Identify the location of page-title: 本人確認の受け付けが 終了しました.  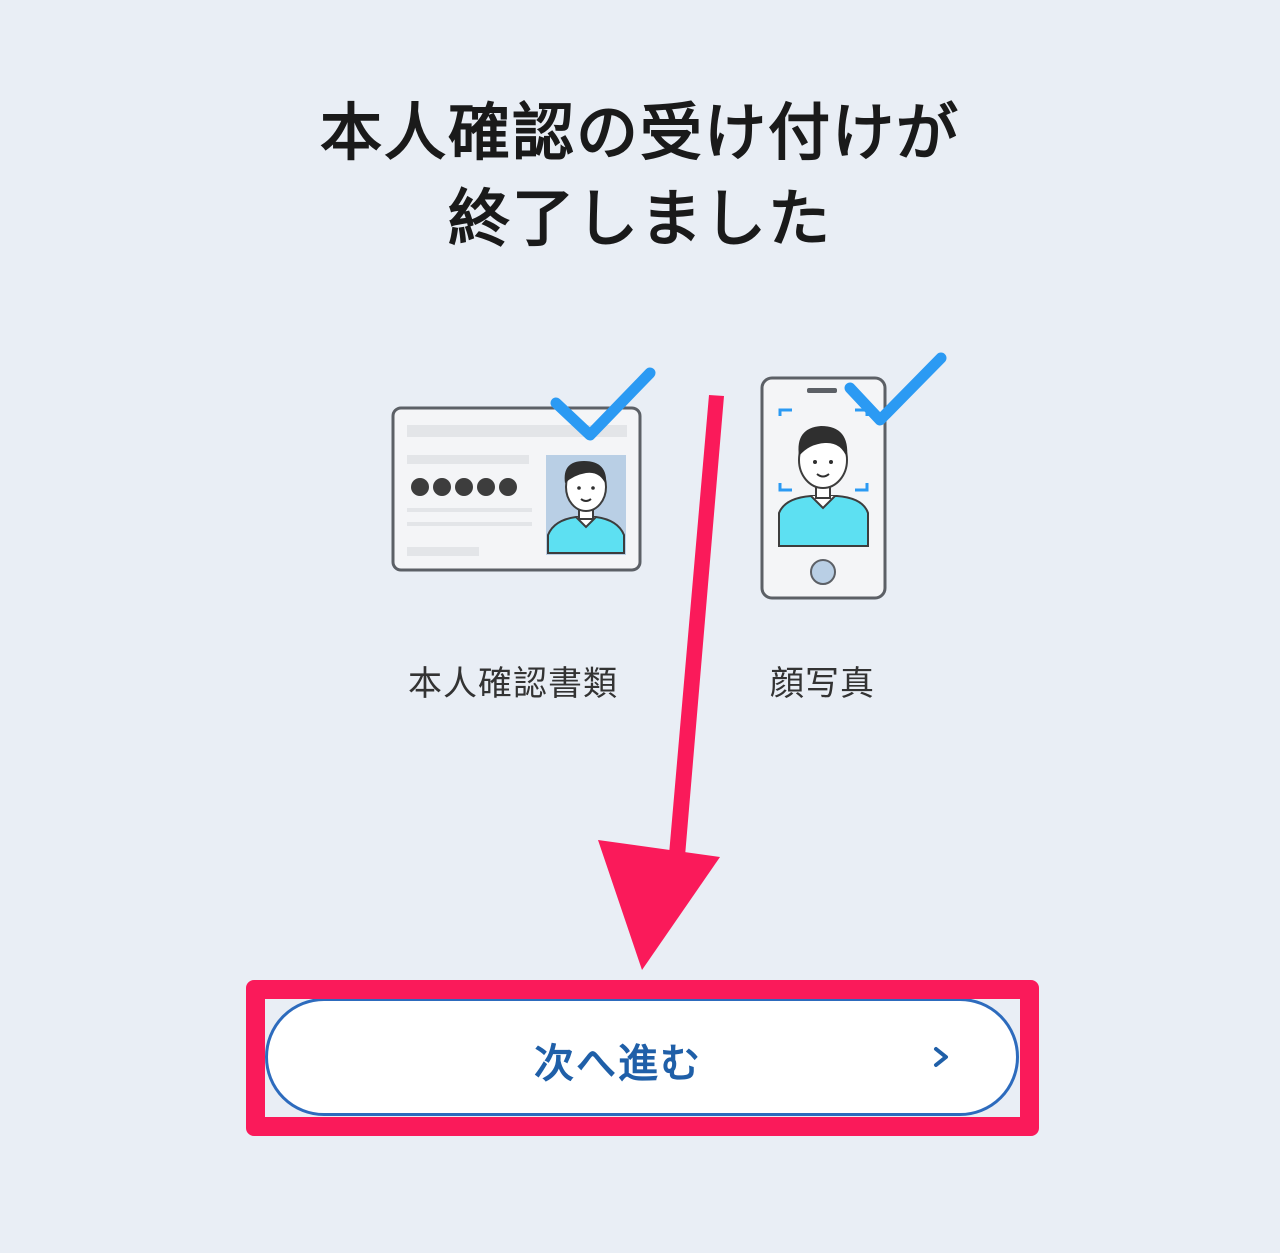
(640, 176).